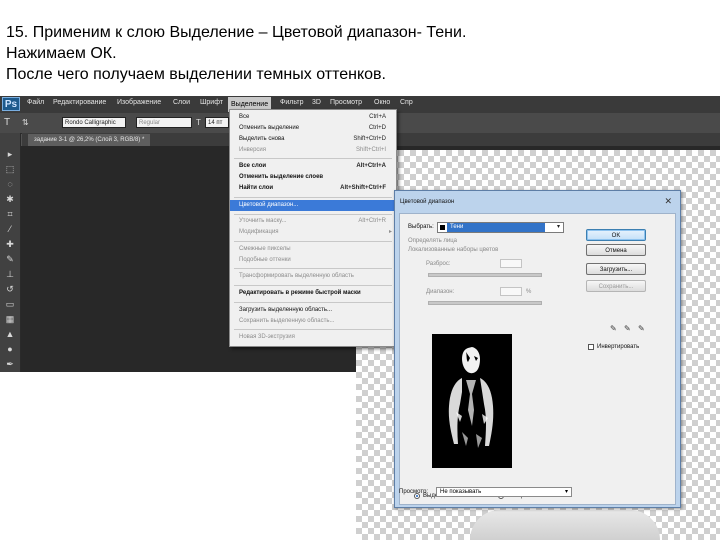 The width and height of the screenshot is (720, 540). Describe the element at coordinates (10, 244) in the screenshot. I see `healing-tool-icon: ✚` at that location.